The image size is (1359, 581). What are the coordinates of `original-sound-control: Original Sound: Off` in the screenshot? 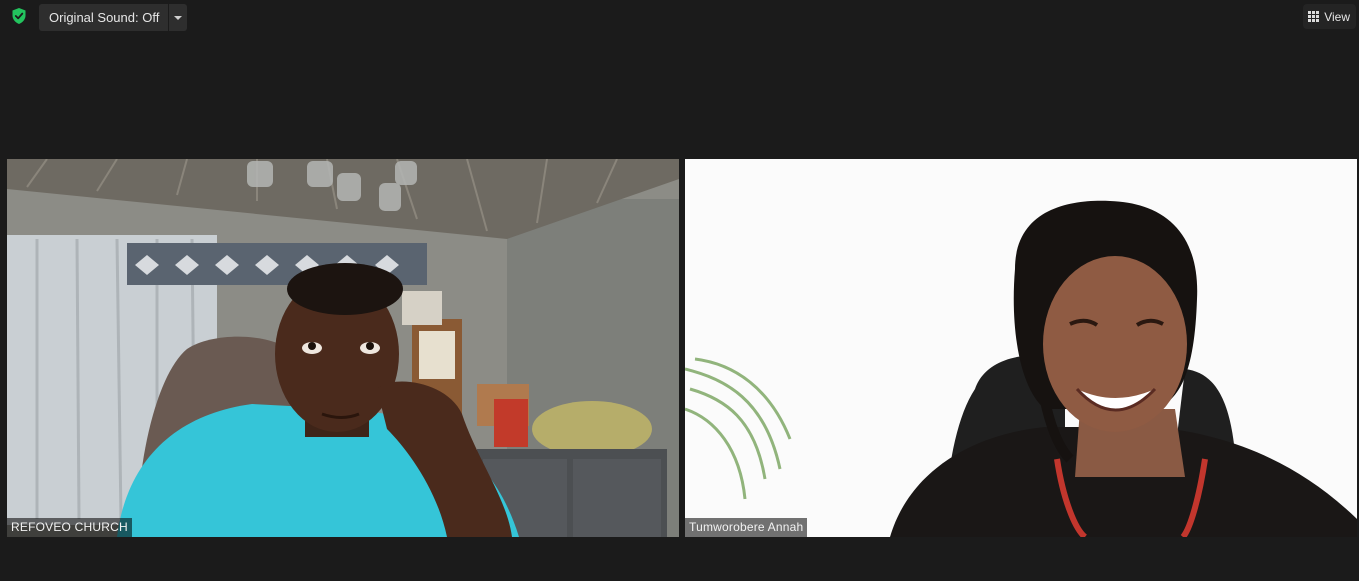 It's located at (113, 17).